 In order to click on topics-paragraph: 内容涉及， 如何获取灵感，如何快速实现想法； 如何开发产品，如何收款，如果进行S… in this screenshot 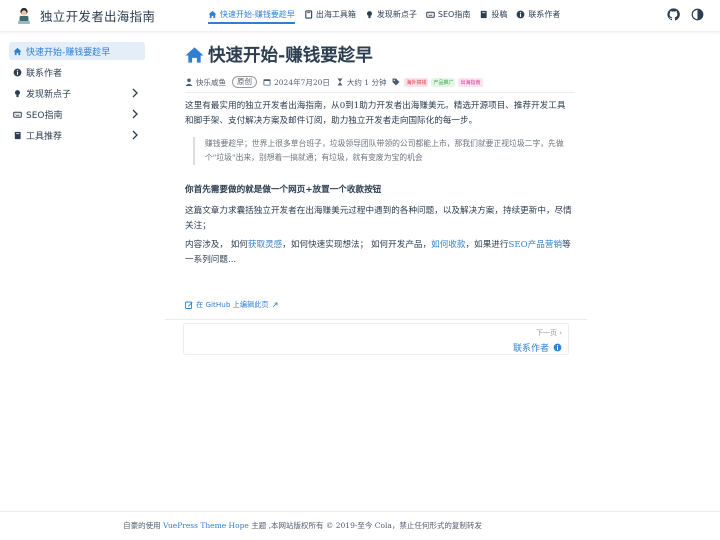, I will do `click(379, 252)`.